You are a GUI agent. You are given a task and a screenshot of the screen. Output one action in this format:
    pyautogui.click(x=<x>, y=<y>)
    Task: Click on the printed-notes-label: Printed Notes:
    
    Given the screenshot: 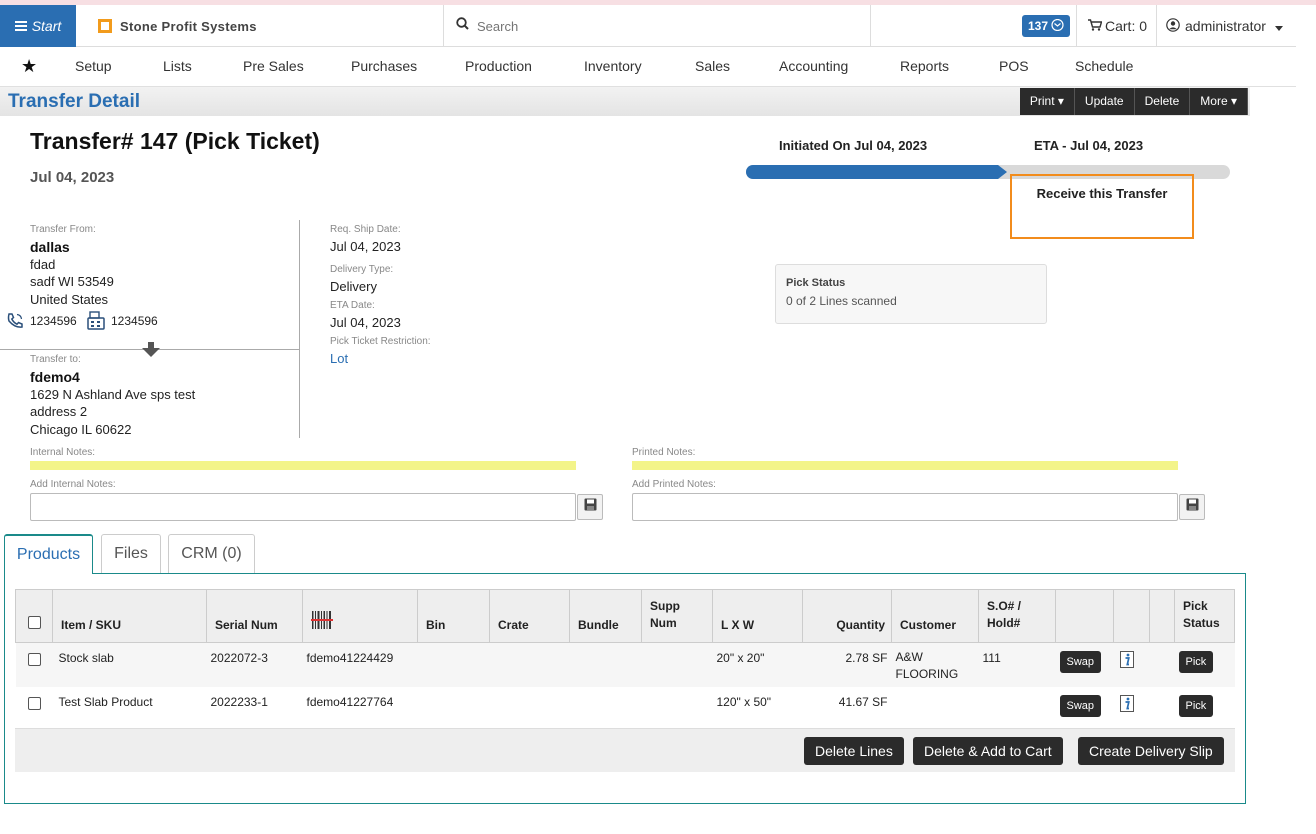 What is the action you would take?
    pyautogui.click(x=664, y=452)
    